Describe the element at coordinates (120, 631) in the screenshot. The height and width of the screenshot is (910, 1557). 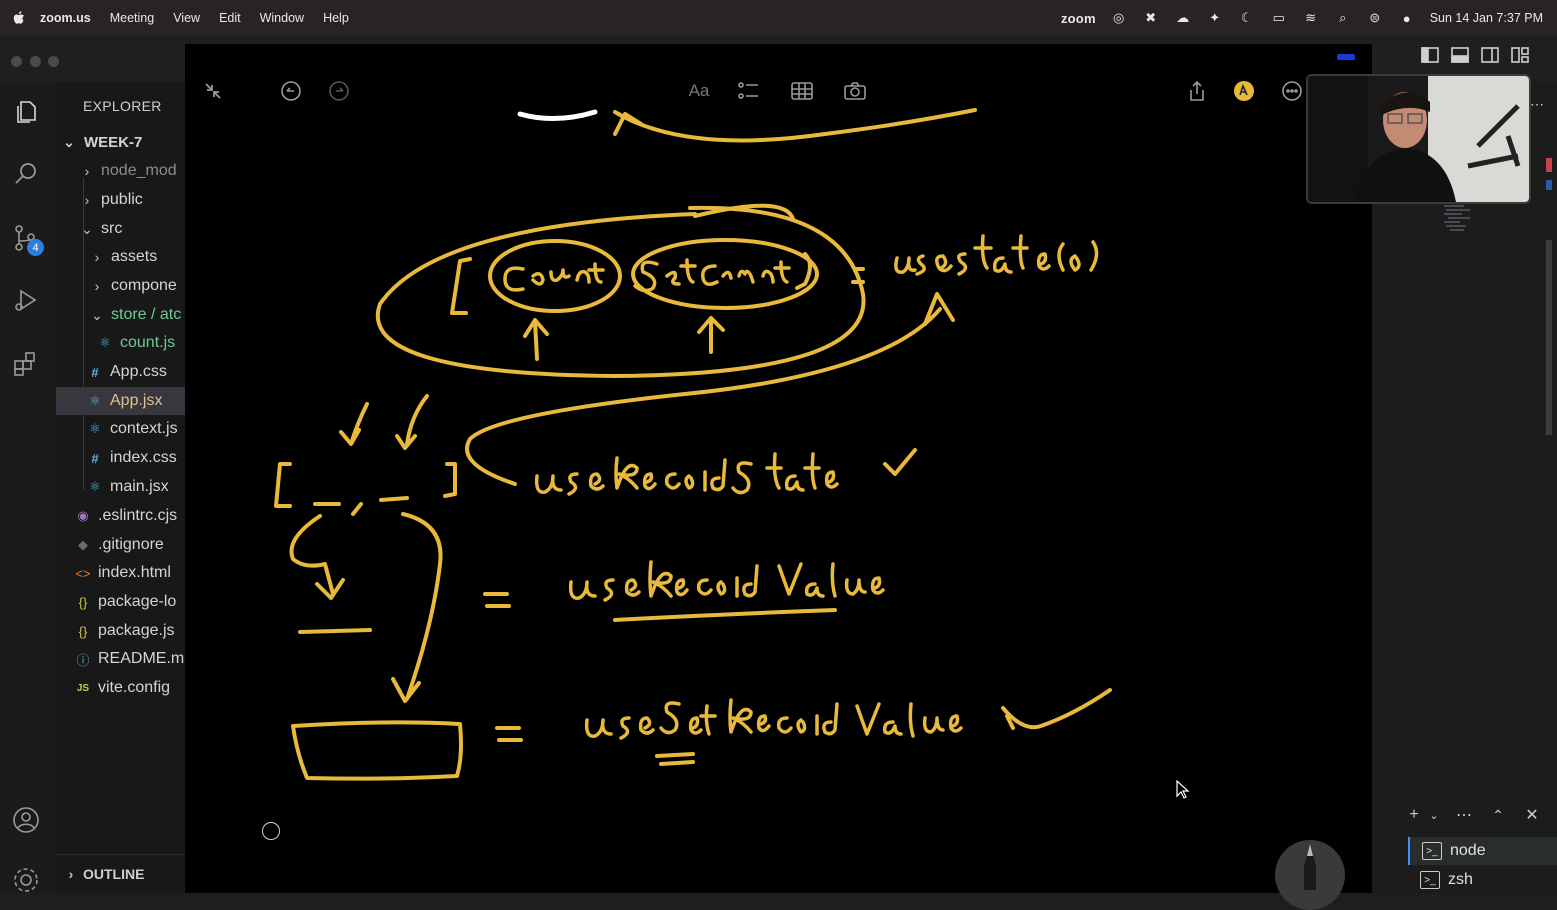
I see `tree-item-package-json: {} package.js` at that location.